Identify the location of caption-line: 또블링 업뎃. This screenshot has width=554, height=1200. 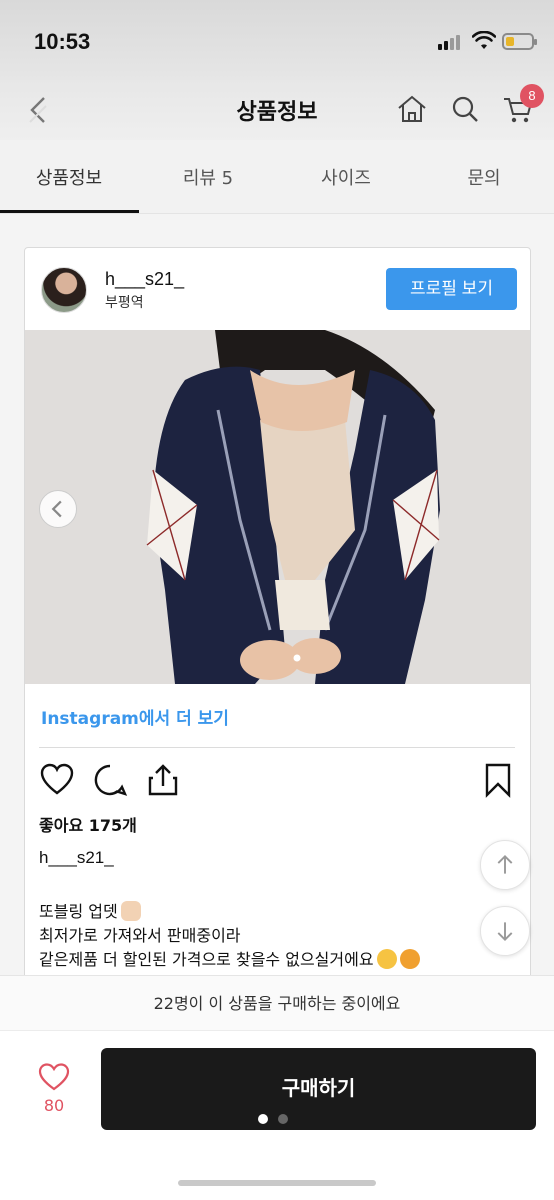
(229, 912).